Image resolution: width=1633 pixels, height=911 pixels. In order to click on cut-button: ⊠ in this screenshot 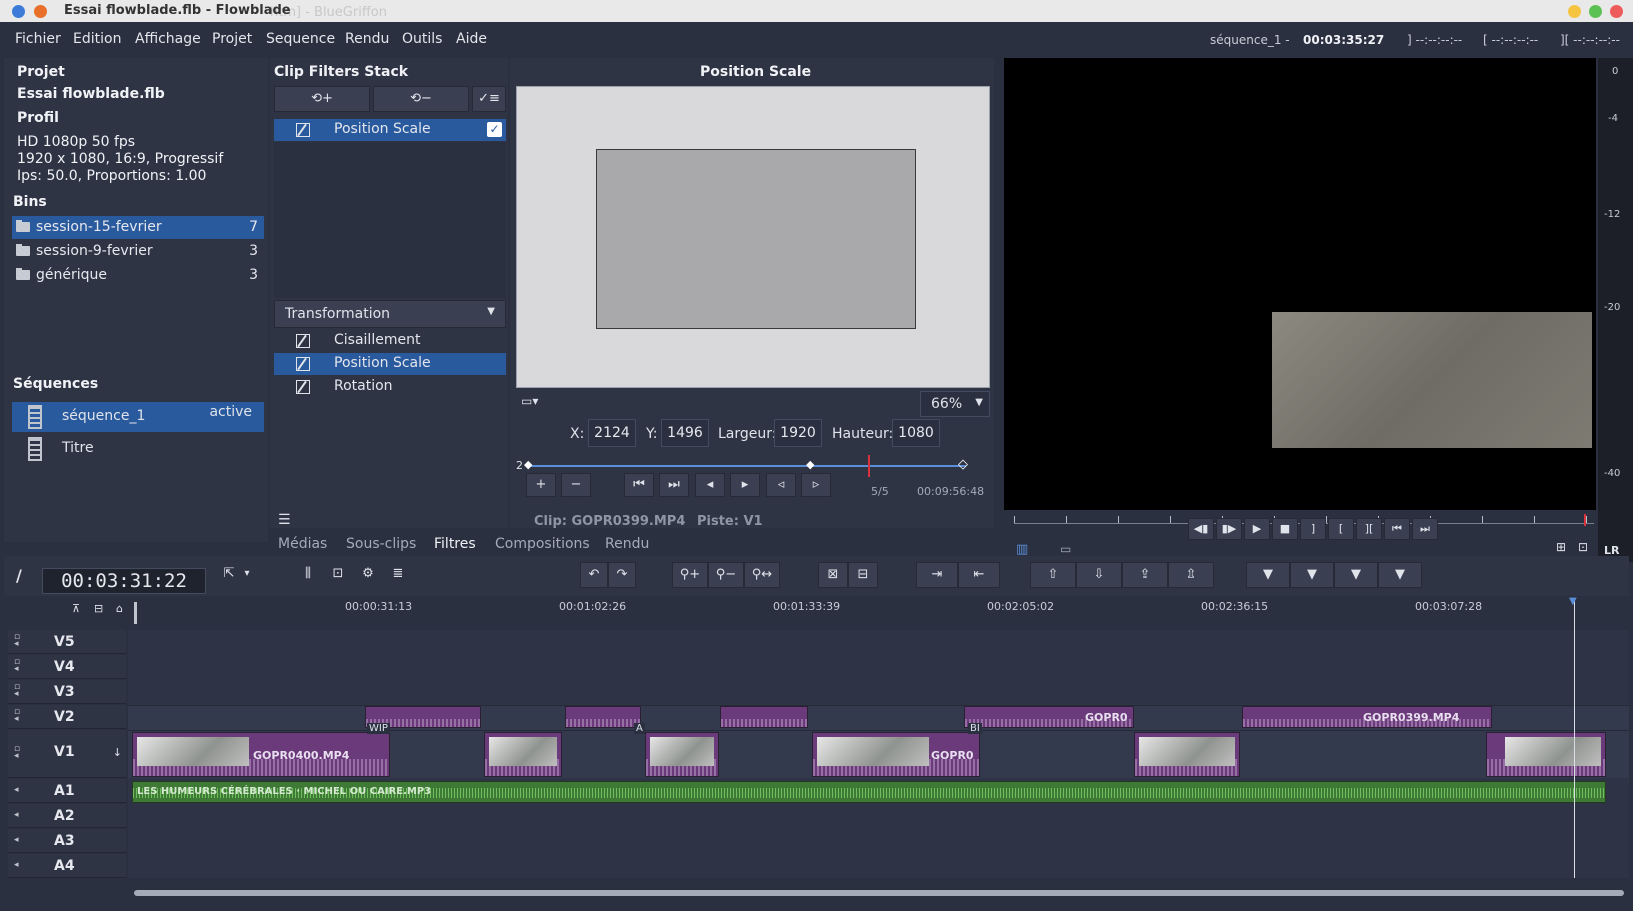, I will do `click(833, 575)`.